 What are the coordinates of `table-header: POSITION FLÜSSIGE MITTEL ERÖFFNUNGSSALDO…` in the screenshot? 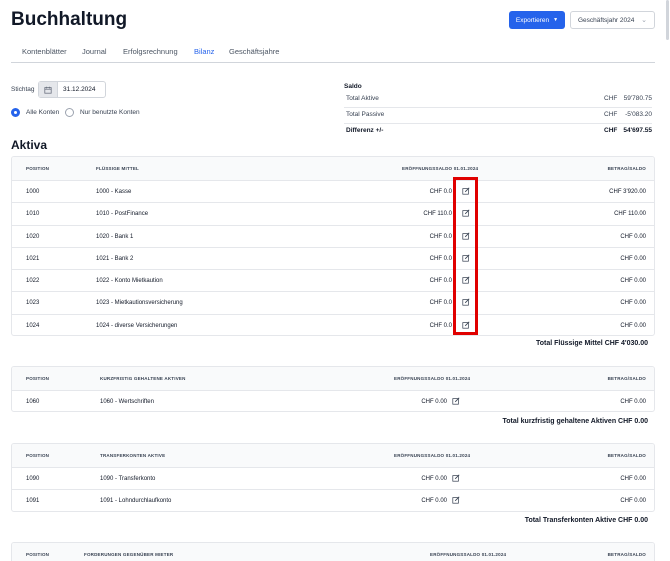 It's located at (333, 169).